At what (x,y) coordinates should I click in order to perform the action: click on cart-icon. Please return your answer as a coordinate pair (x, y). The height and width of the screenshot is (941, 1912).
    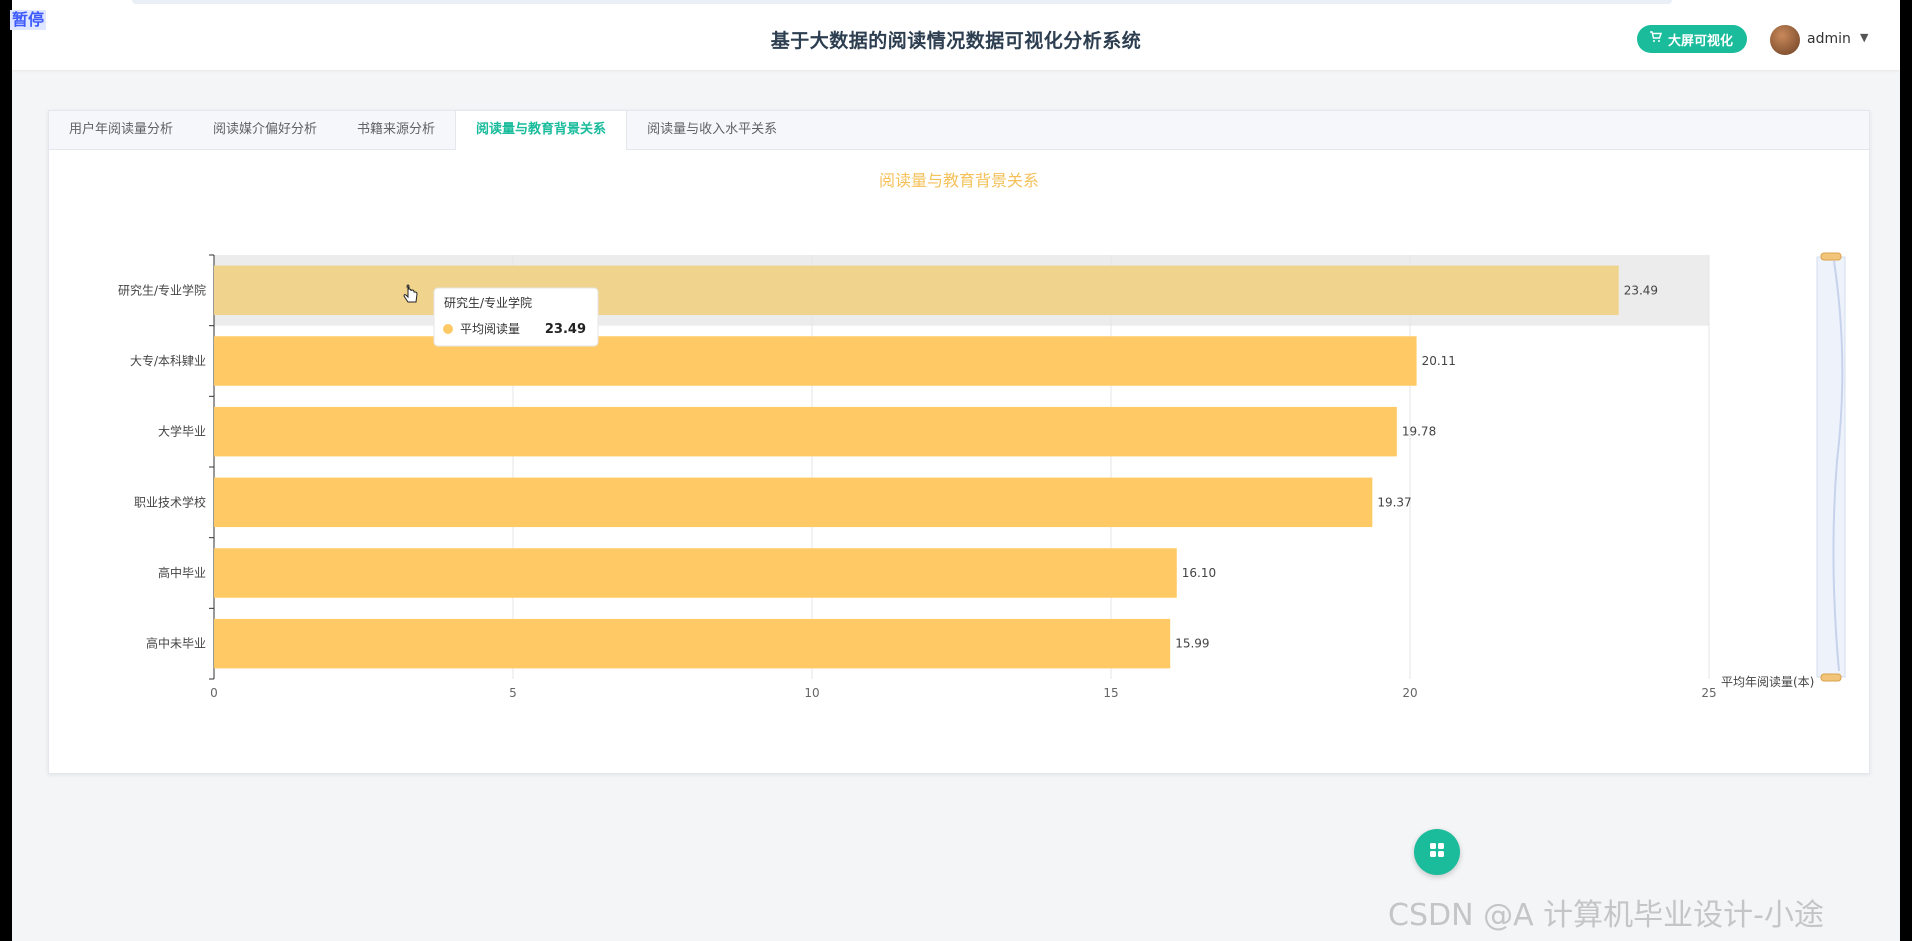
    Looking at the image, I should click on (1655, 39).